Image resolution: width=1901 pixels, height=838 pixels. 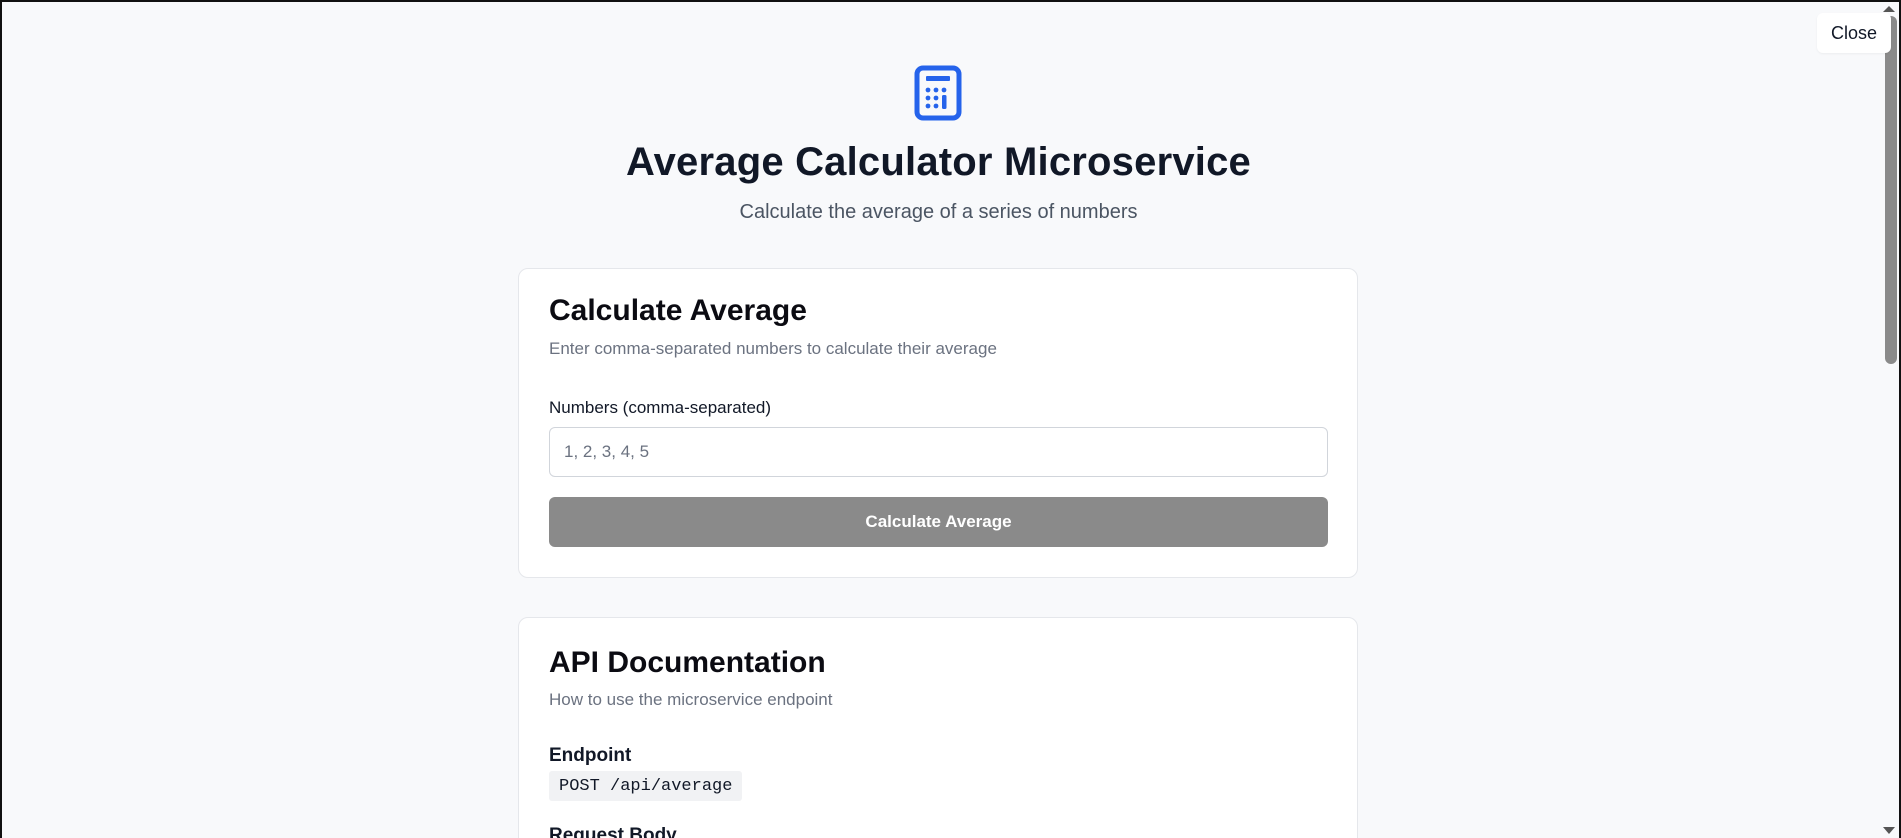 What do you see at coordinates (613, 831) in the screenshot?
I see `request-body-label: Request Body` at bounding box center [613, 831].